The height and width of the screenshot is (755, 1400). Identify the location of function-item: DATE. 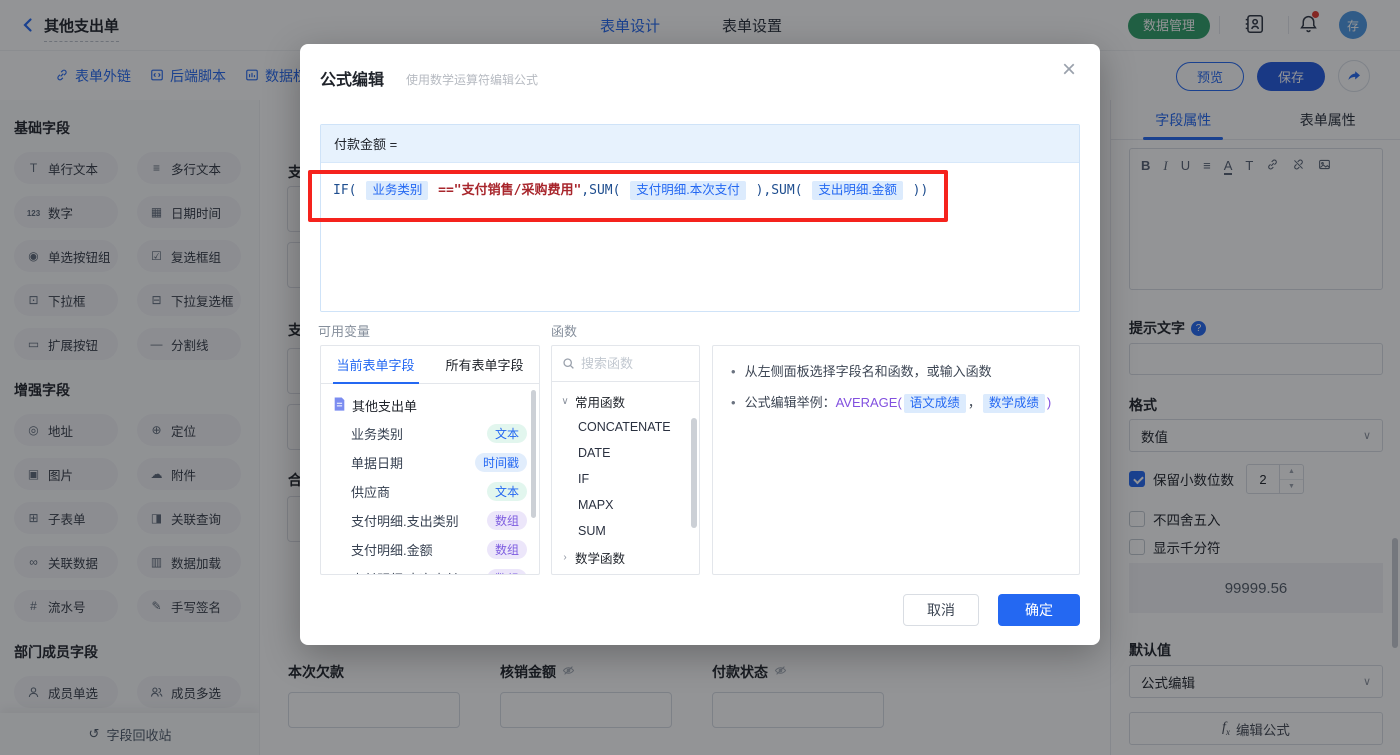
(625, 453).